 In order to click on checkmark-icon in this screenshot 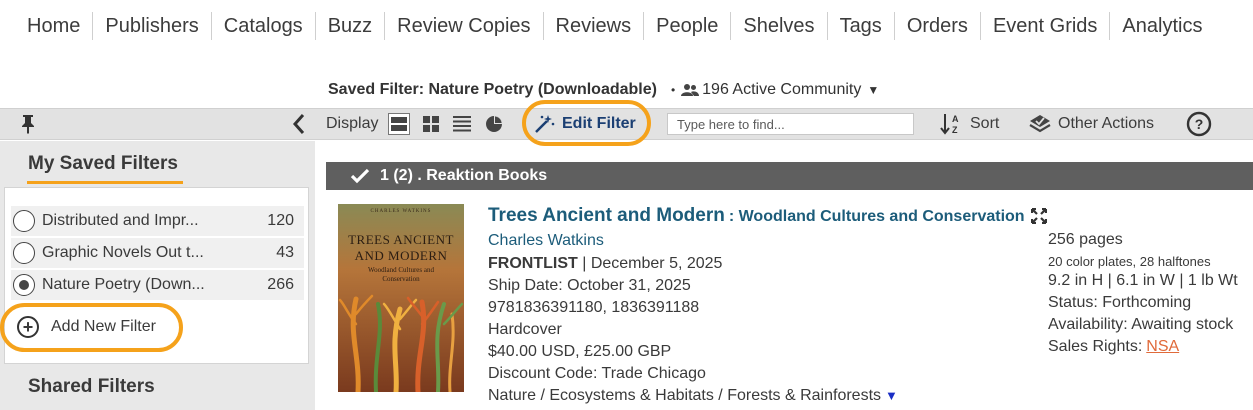, I will do `click(360, 176)`.